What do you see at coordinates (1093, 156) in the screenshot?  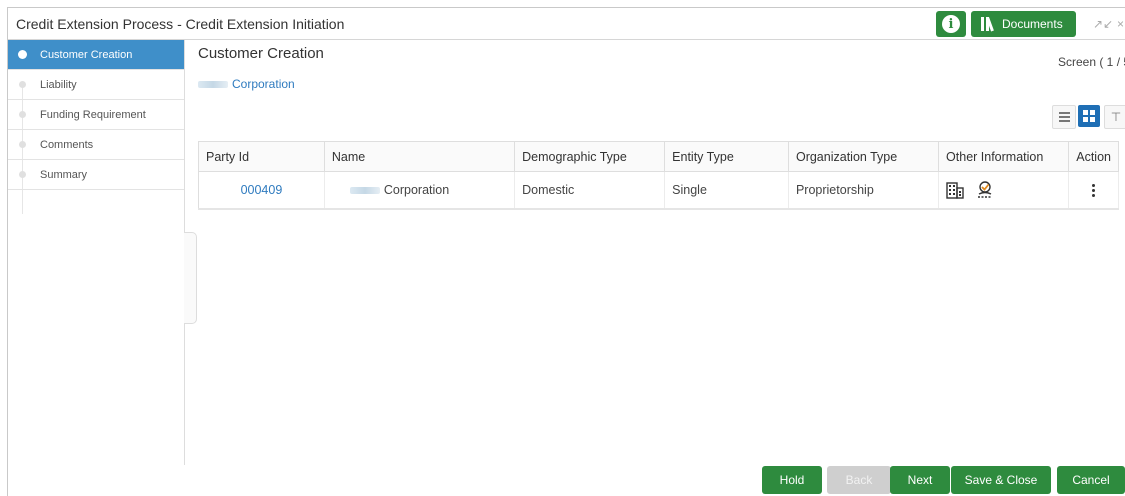 I see `column-header-action: Action` at bounding box center [1093, 156].